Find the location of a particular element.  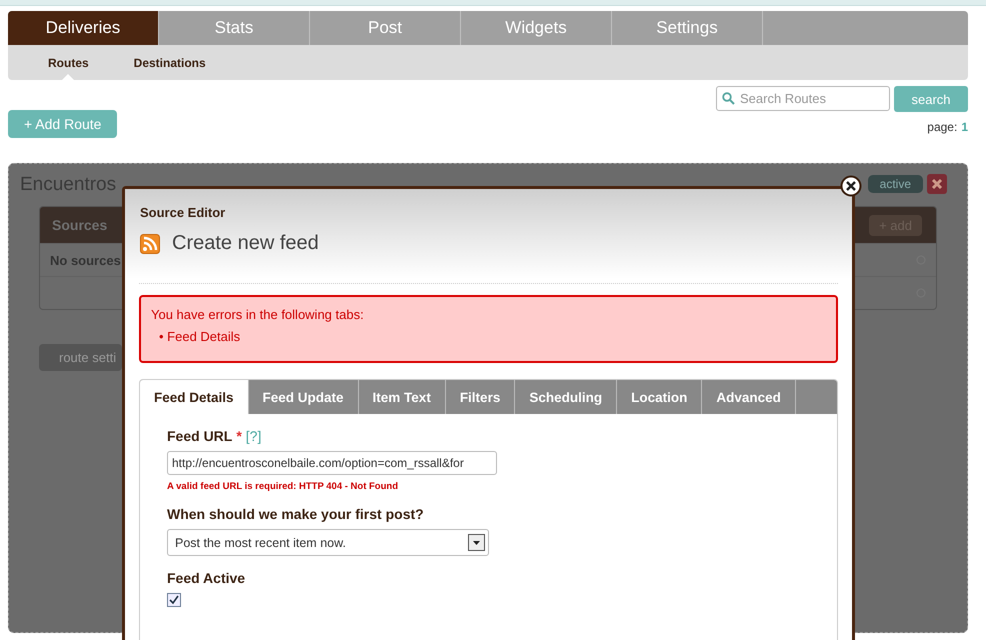

rss-icon is located at coordinates (150, 244).